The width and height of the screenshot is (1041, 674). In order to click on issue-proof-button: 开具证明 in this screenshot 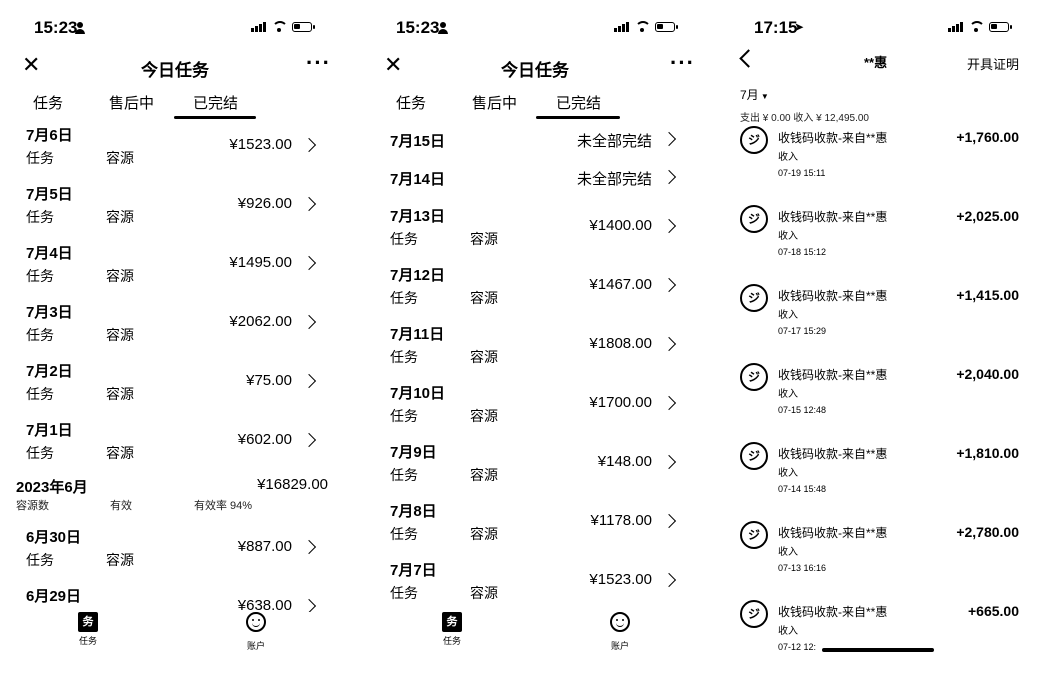, I will do `click(993, 63)`.